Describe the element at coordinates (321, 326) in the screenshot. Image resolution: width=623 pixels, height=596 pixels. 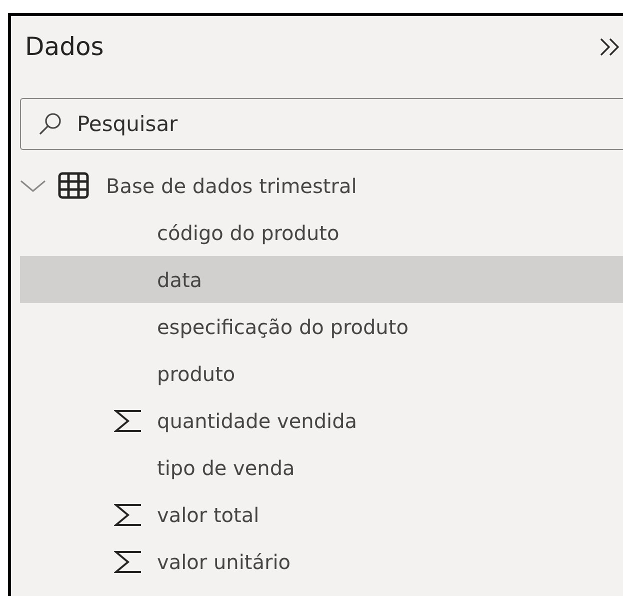
I see `field-item: especificação do produto` at that location.